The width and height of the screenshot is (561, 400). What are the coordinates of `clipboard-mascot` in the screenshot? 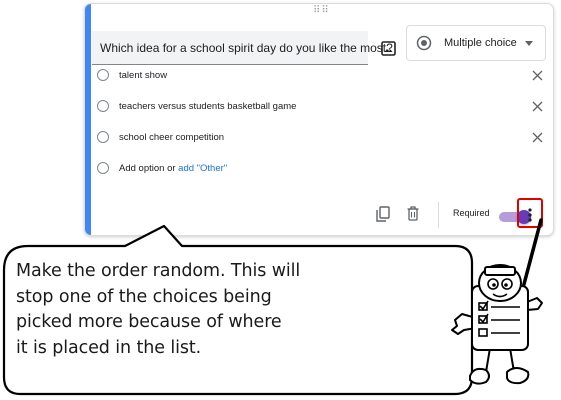 It's located at (497, 324).